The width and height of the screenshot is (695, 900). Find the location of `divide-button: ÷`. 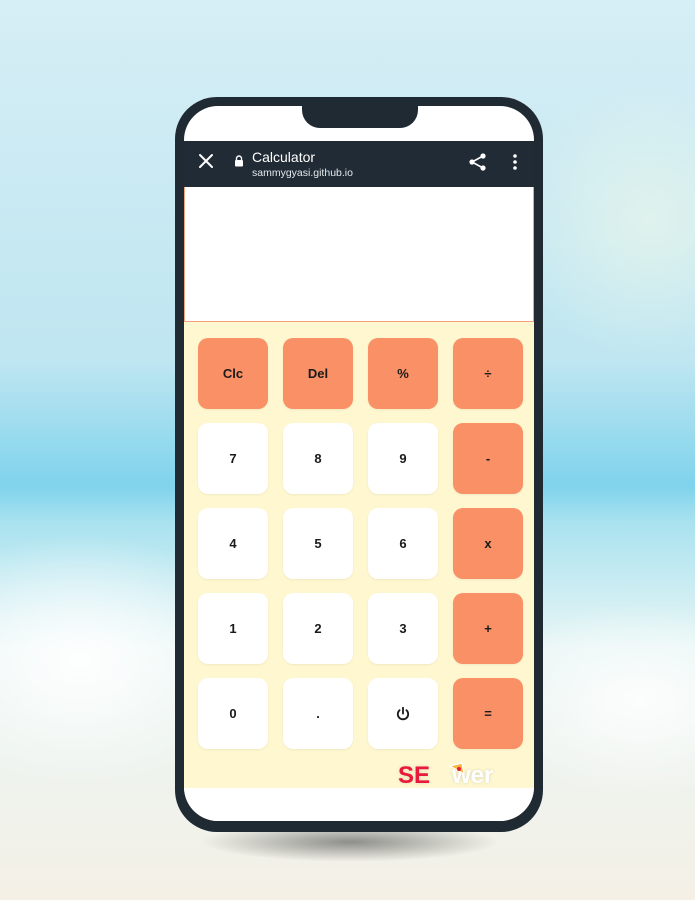

divide-button: ÷ is located at coordinates (488, 373).